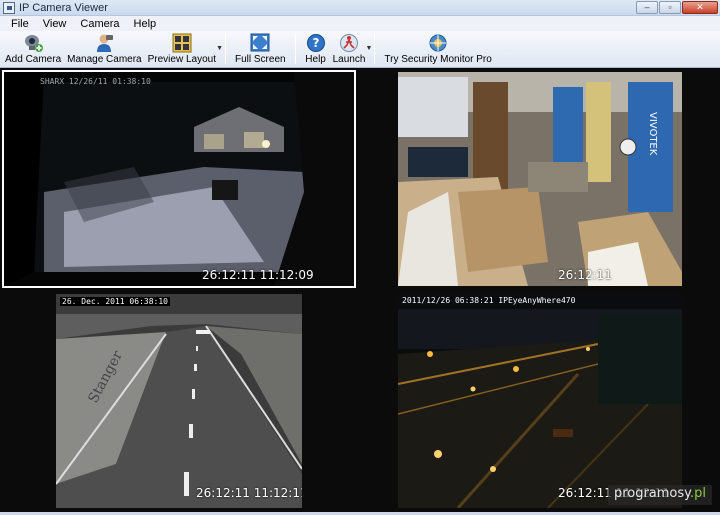  I want to click on full-screen-label: Full Screen, so click(260, 59).